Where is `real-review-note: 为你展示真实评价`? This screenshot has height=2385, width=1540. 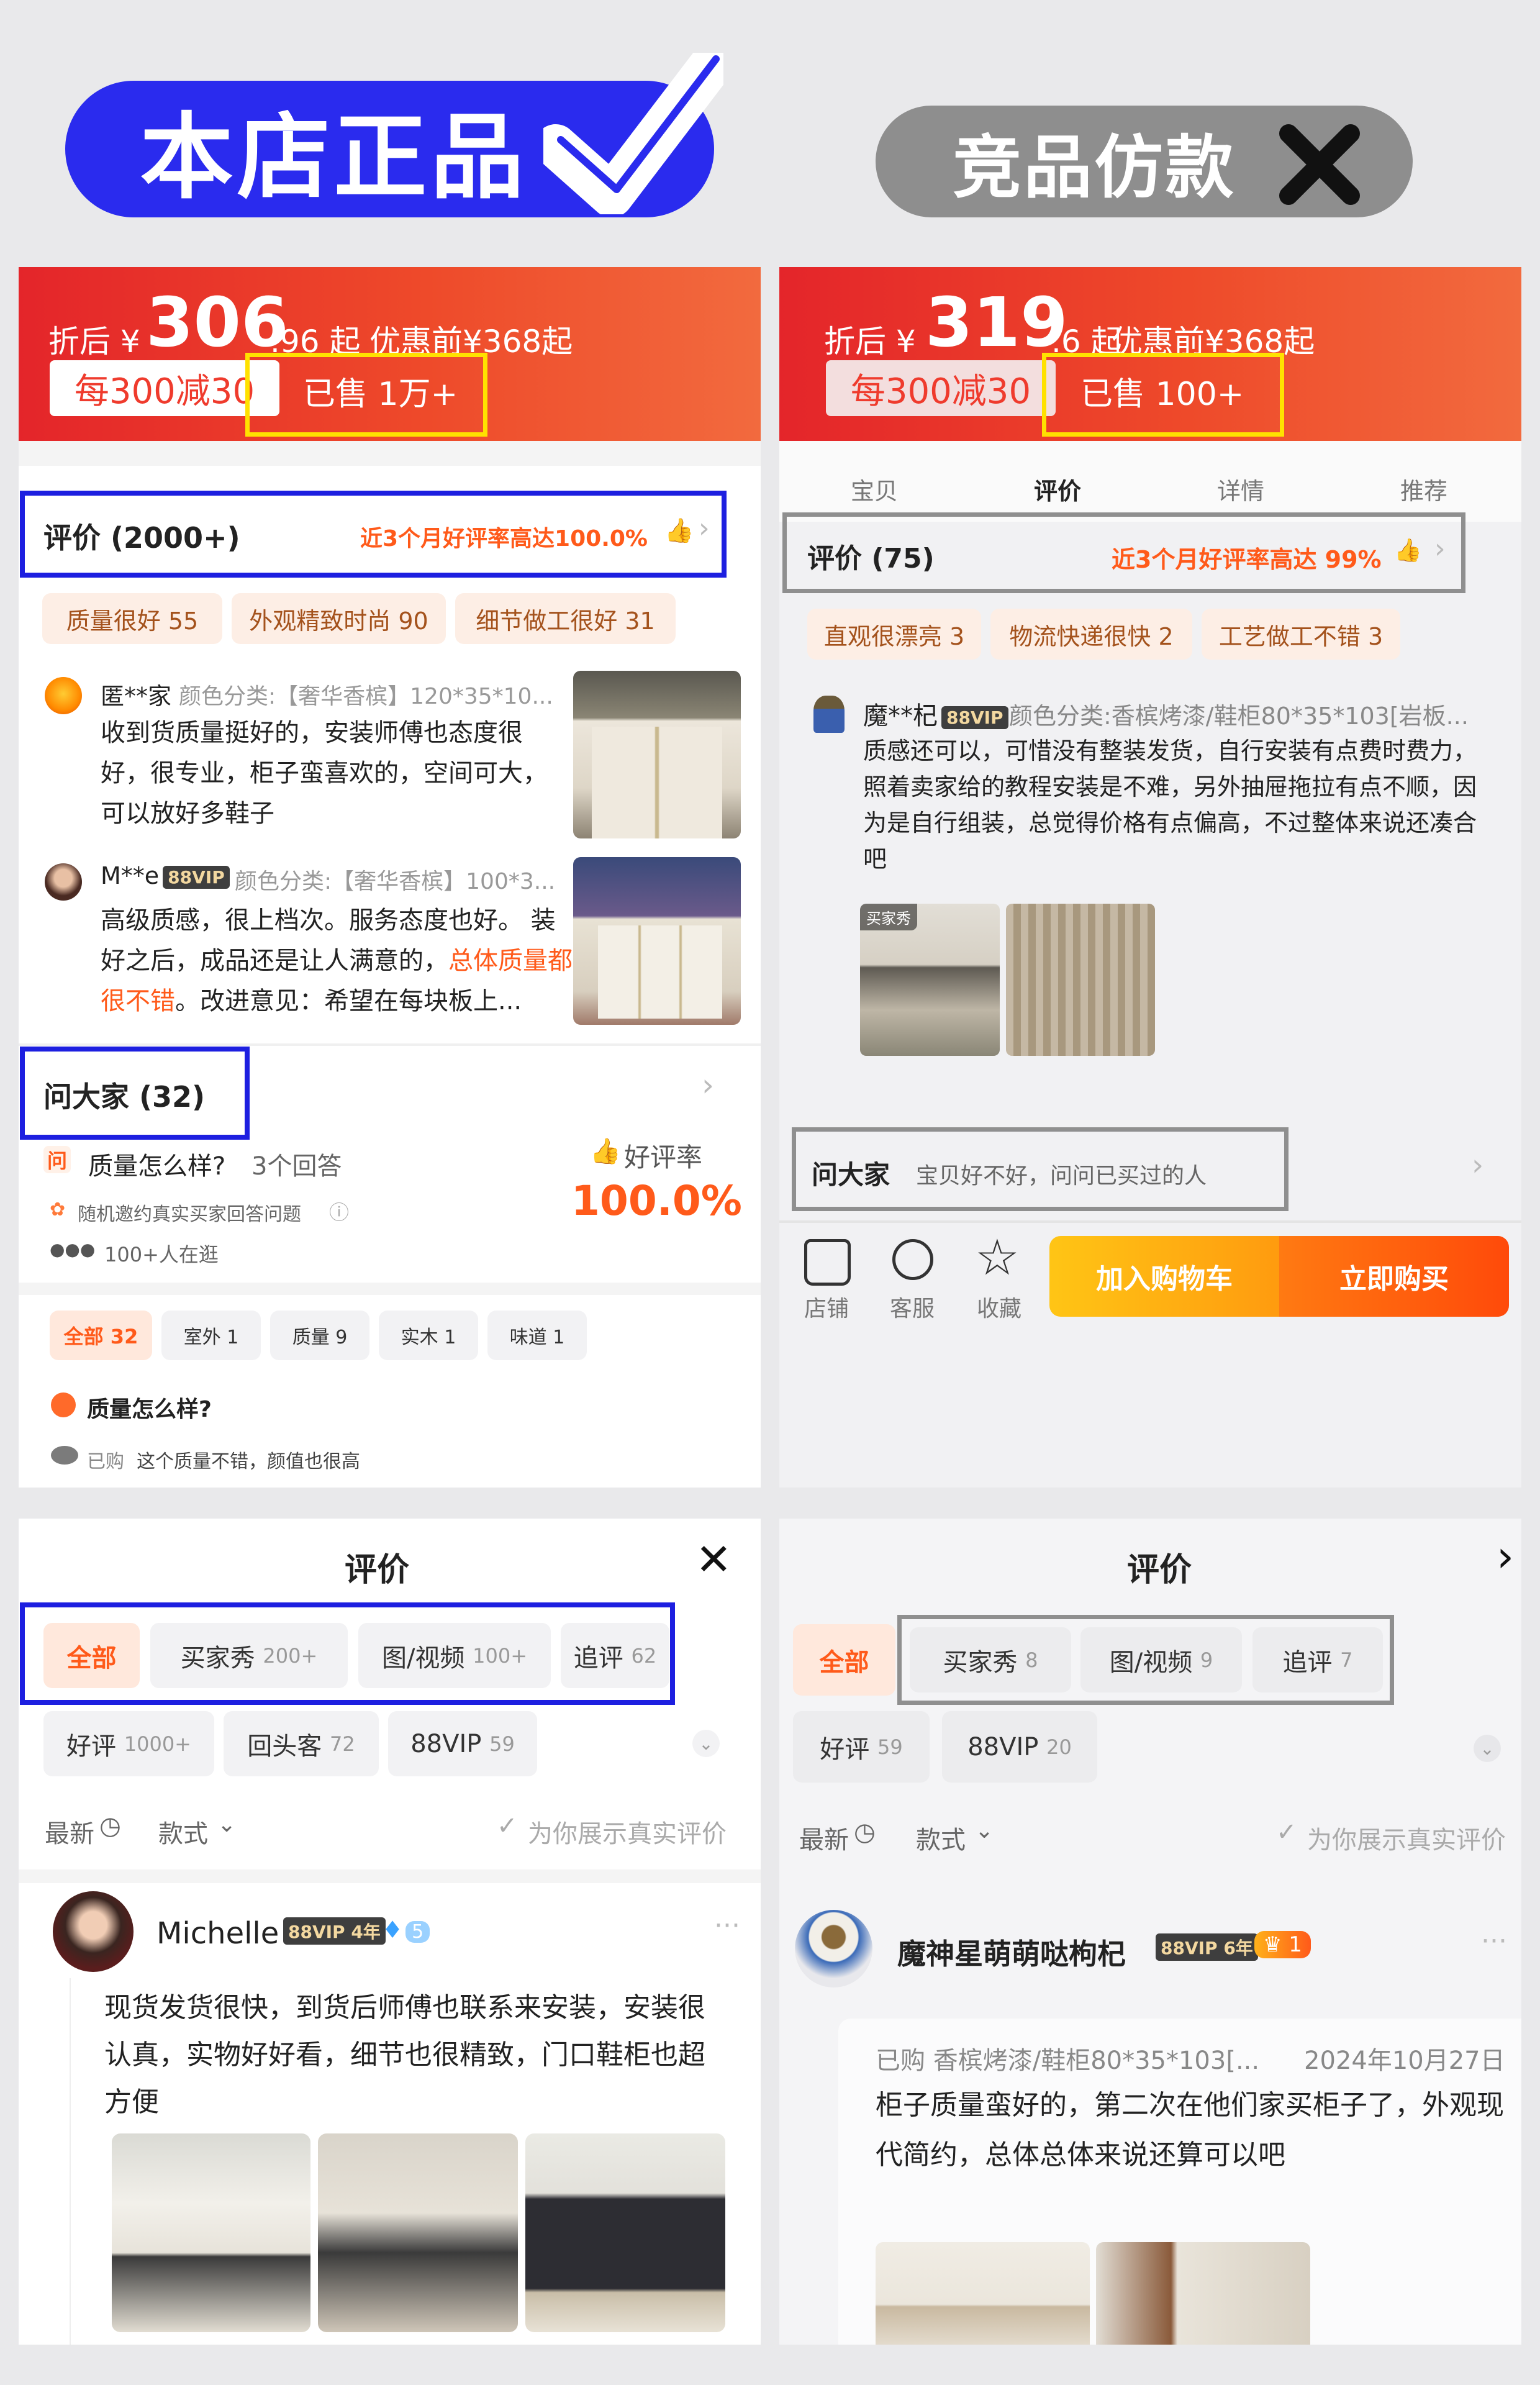
real-review-note: 为你展示真实评价 is located at coordinates (1407, 1841).